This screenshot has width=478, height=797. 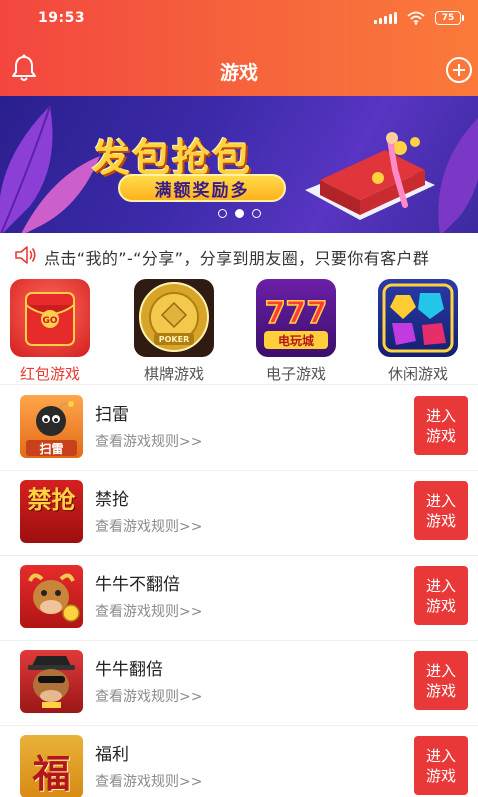 I want to click on game-name: 牛牛翻倍, so click(x=129, y=670).